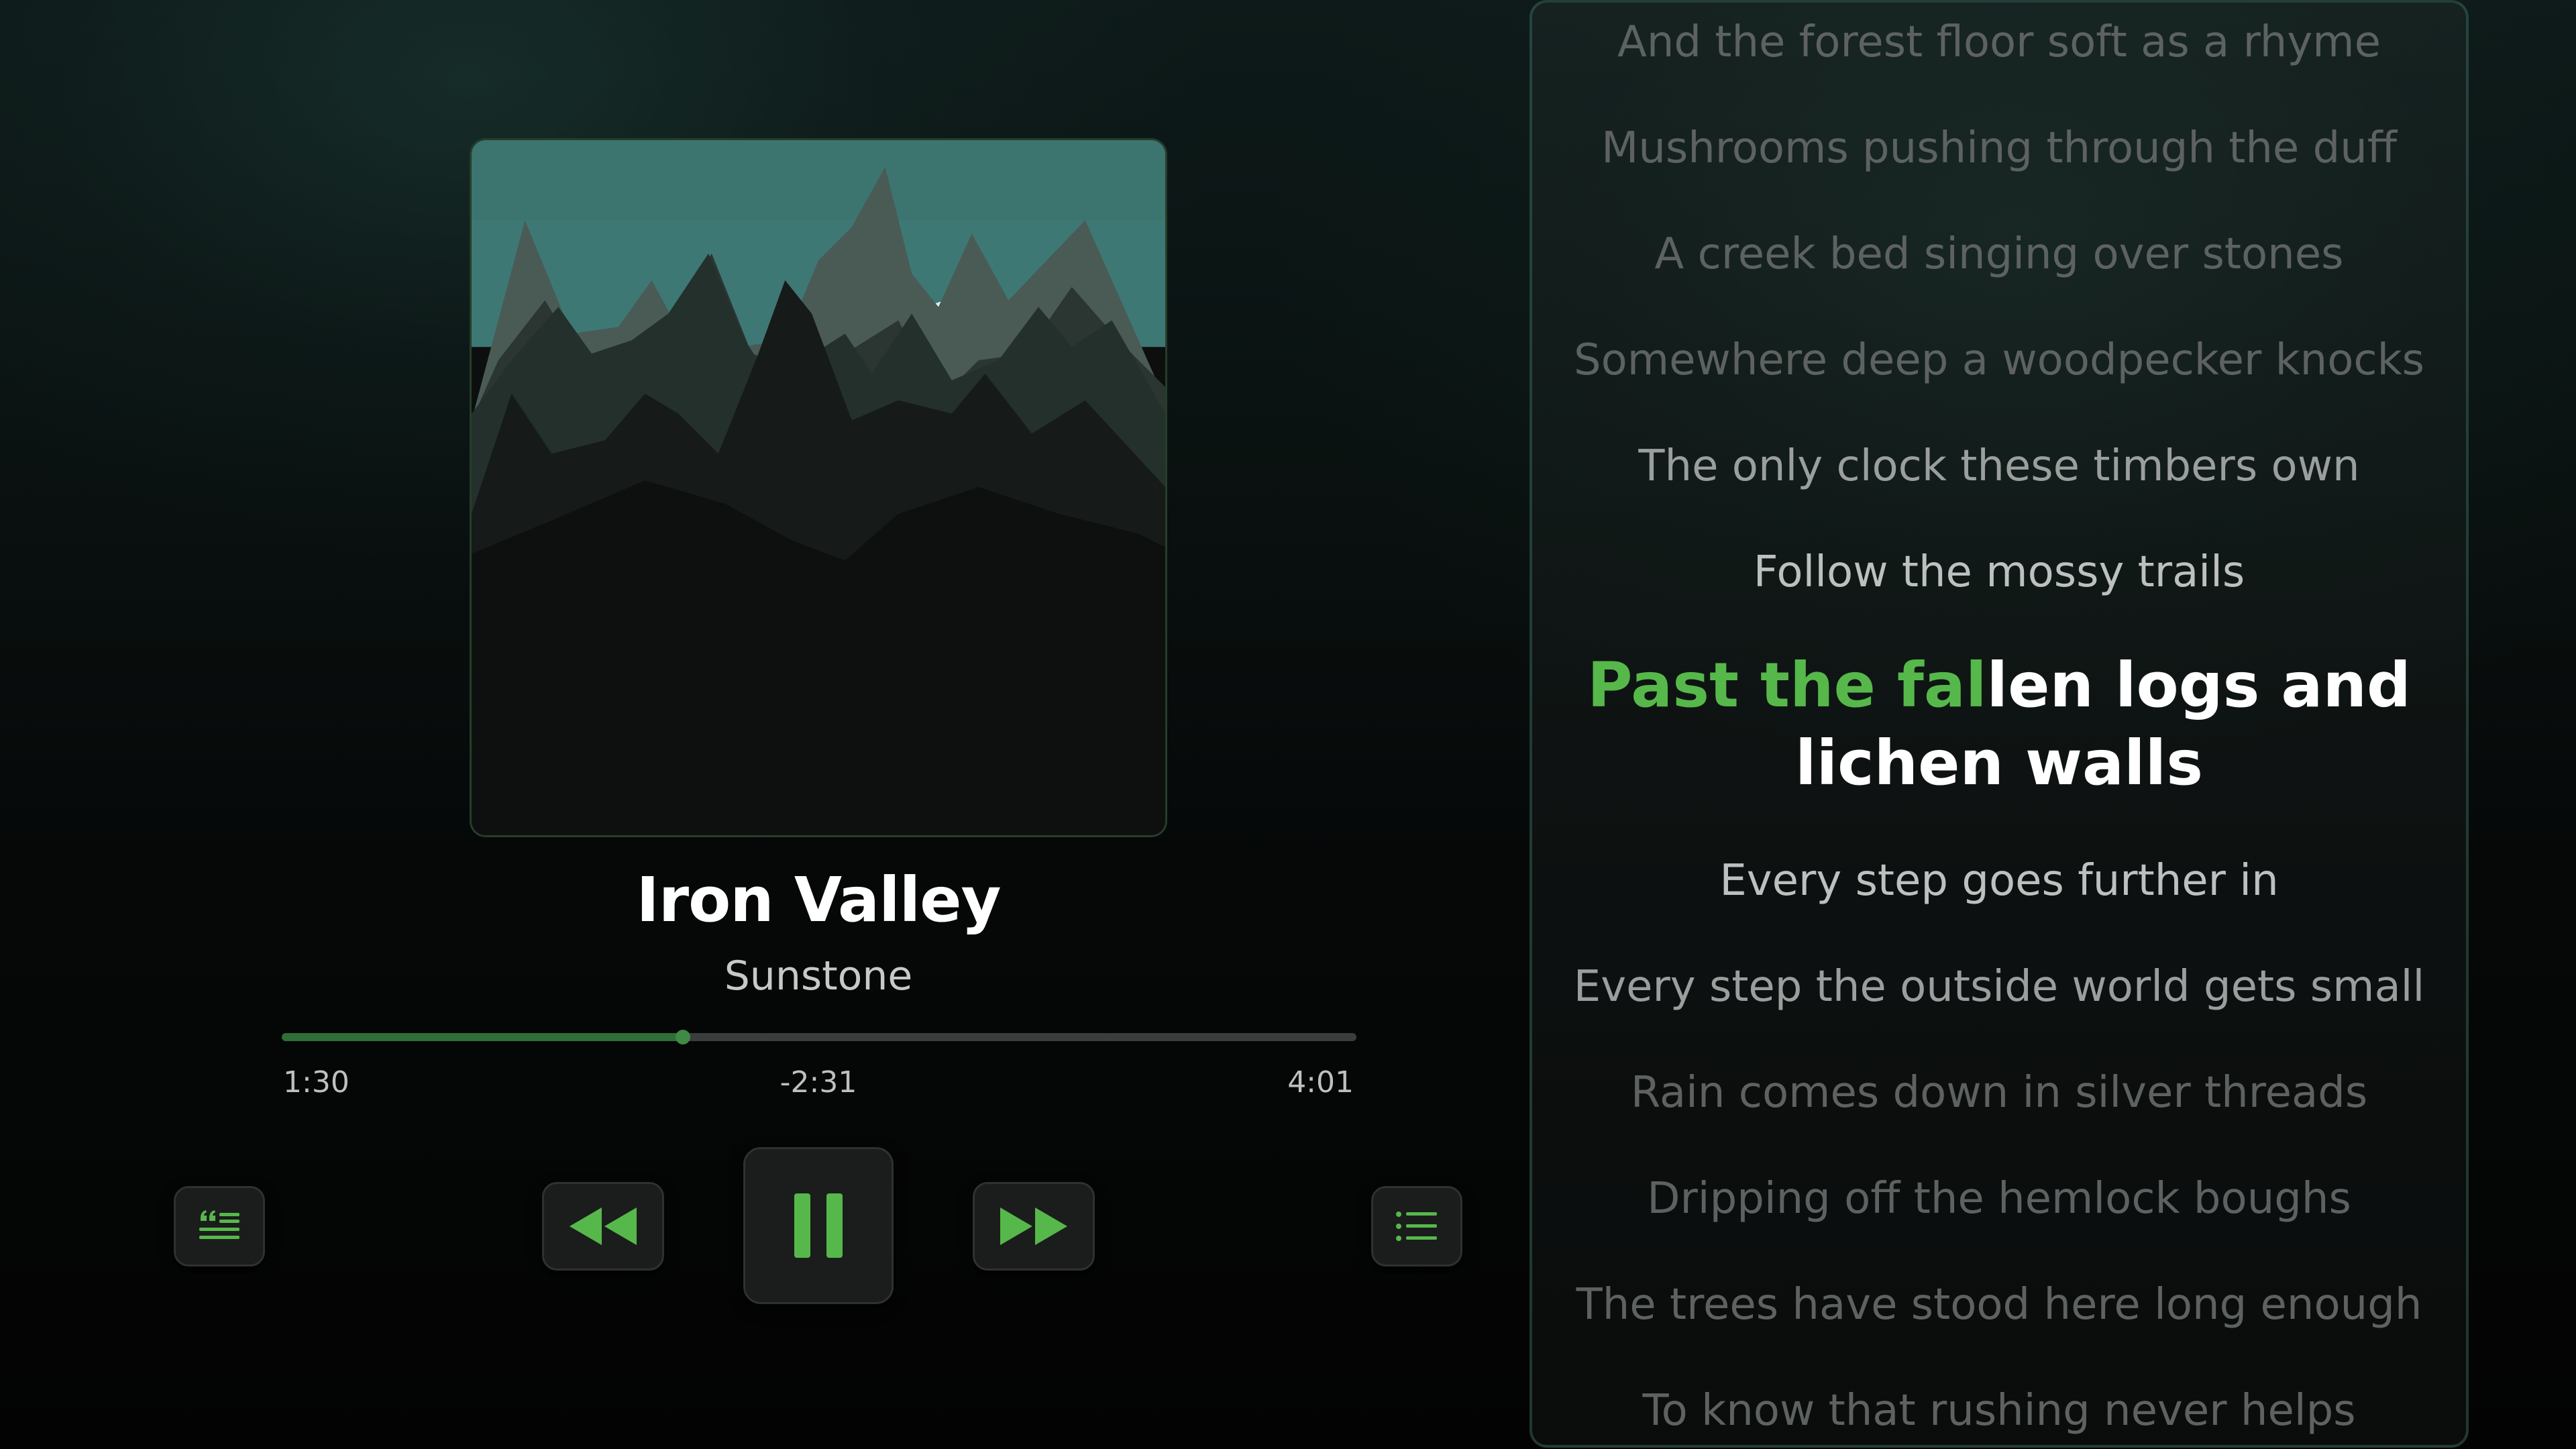  What do you see at coordinates (818, 900) in the screenshot?
I see `track-title: Iron Valley` at bounding box center [818, 900].